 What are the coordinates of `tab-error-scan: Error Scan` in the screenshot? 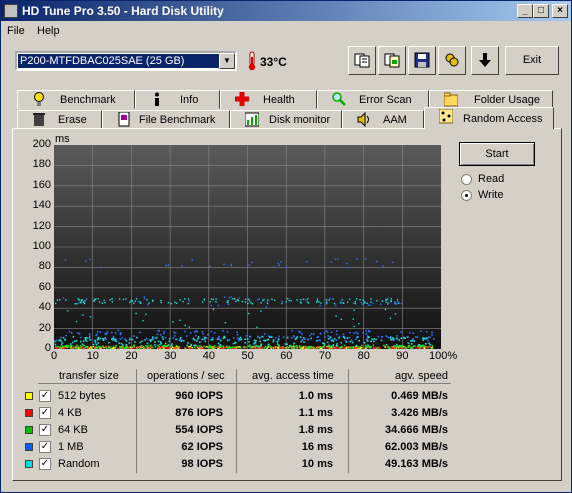 It's located at (373, 99).